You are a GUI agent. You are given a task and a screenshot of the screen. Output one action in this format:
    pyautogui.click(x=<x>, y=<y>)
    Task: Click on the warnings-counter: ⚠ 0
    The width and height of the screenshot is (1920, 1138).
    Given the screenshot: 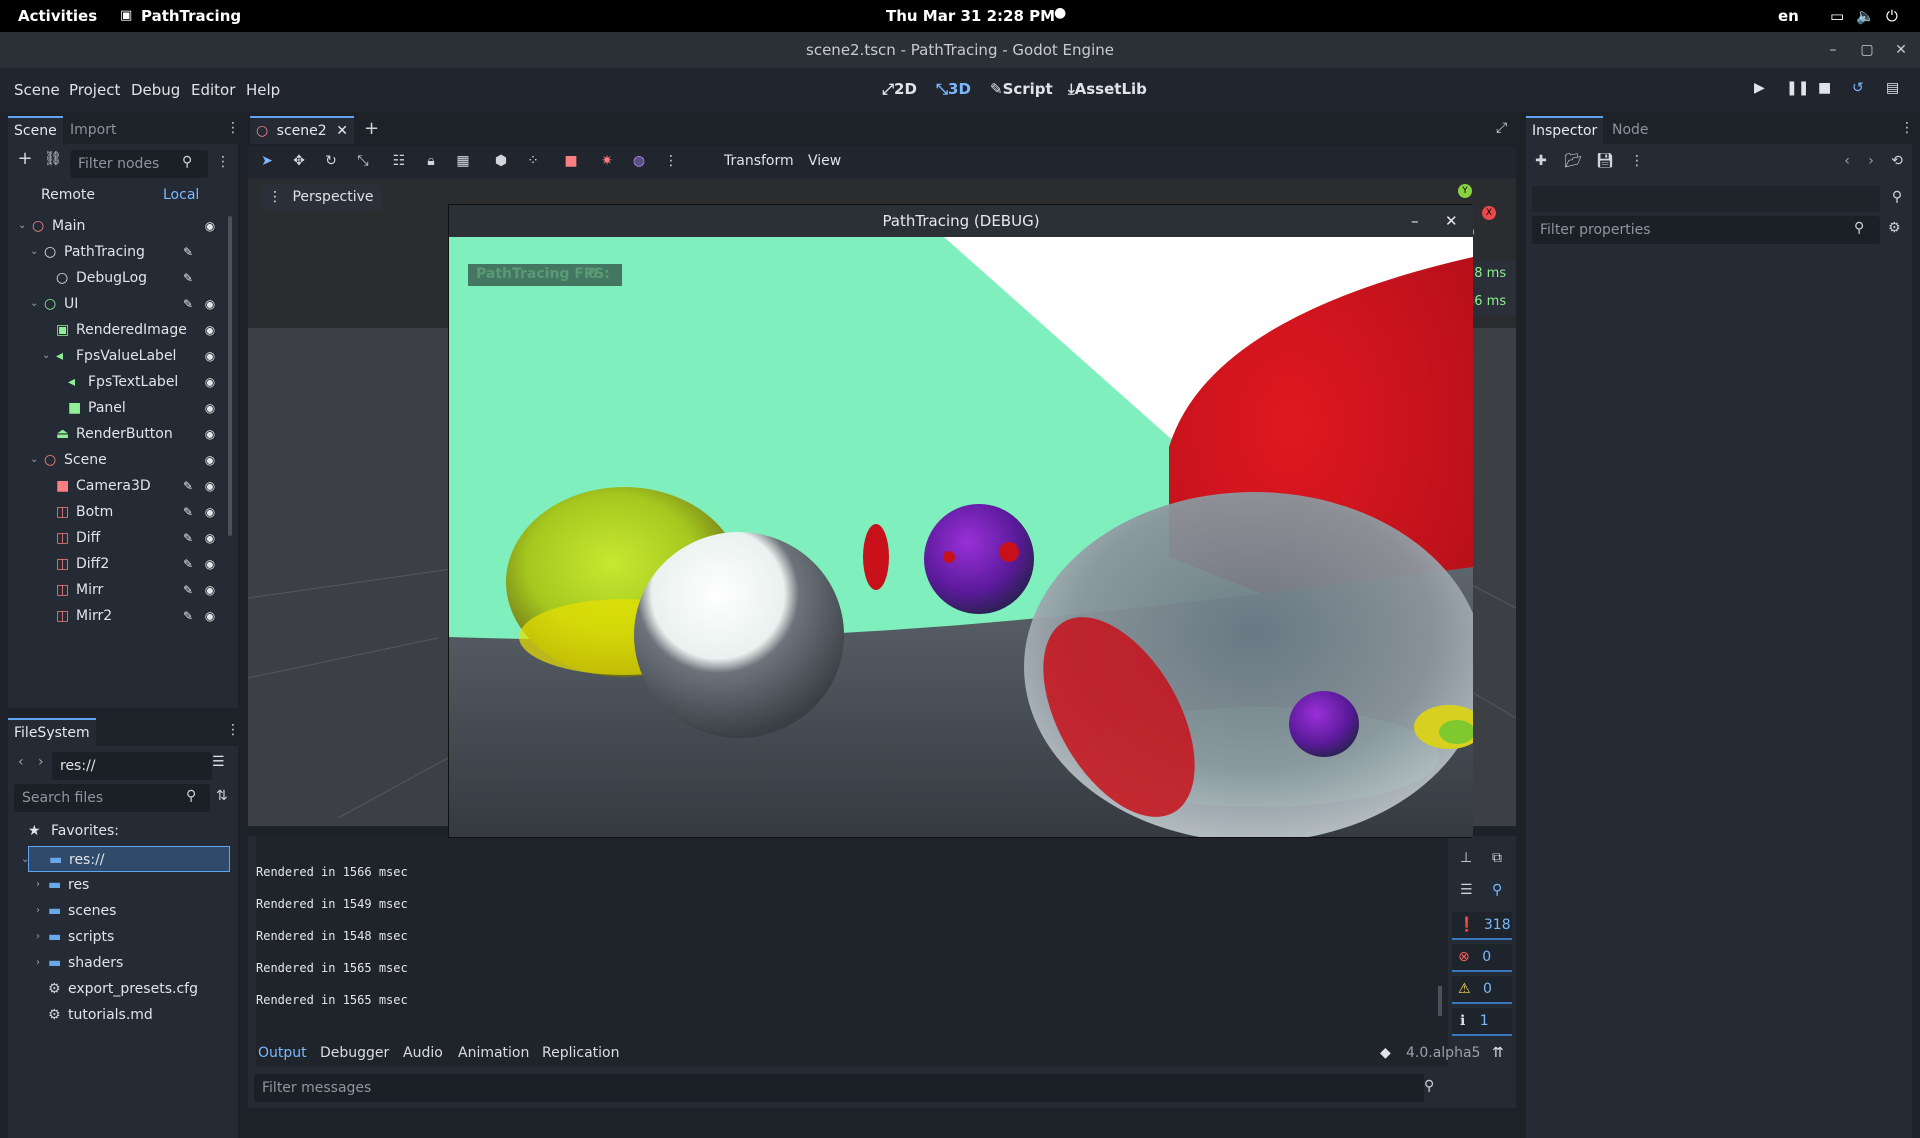 What is the action you would take?
    pyautogui.click(x=1482, y=990)
    